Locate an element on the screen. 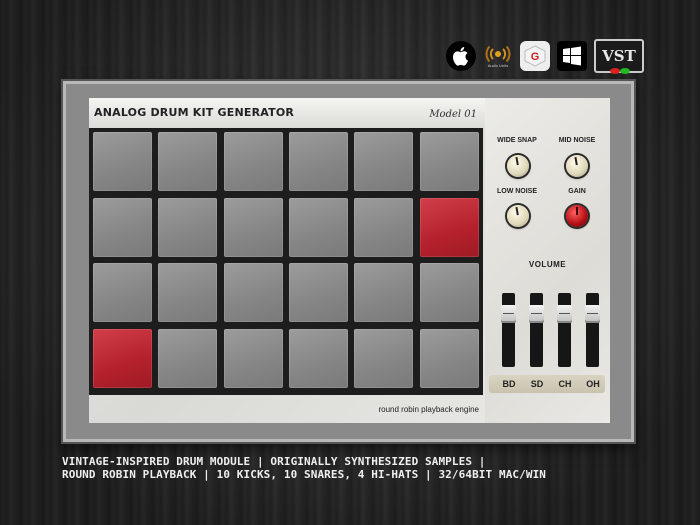 The image size is (700, 525). model-label: Model 01 is located at coordinates (453, 114).